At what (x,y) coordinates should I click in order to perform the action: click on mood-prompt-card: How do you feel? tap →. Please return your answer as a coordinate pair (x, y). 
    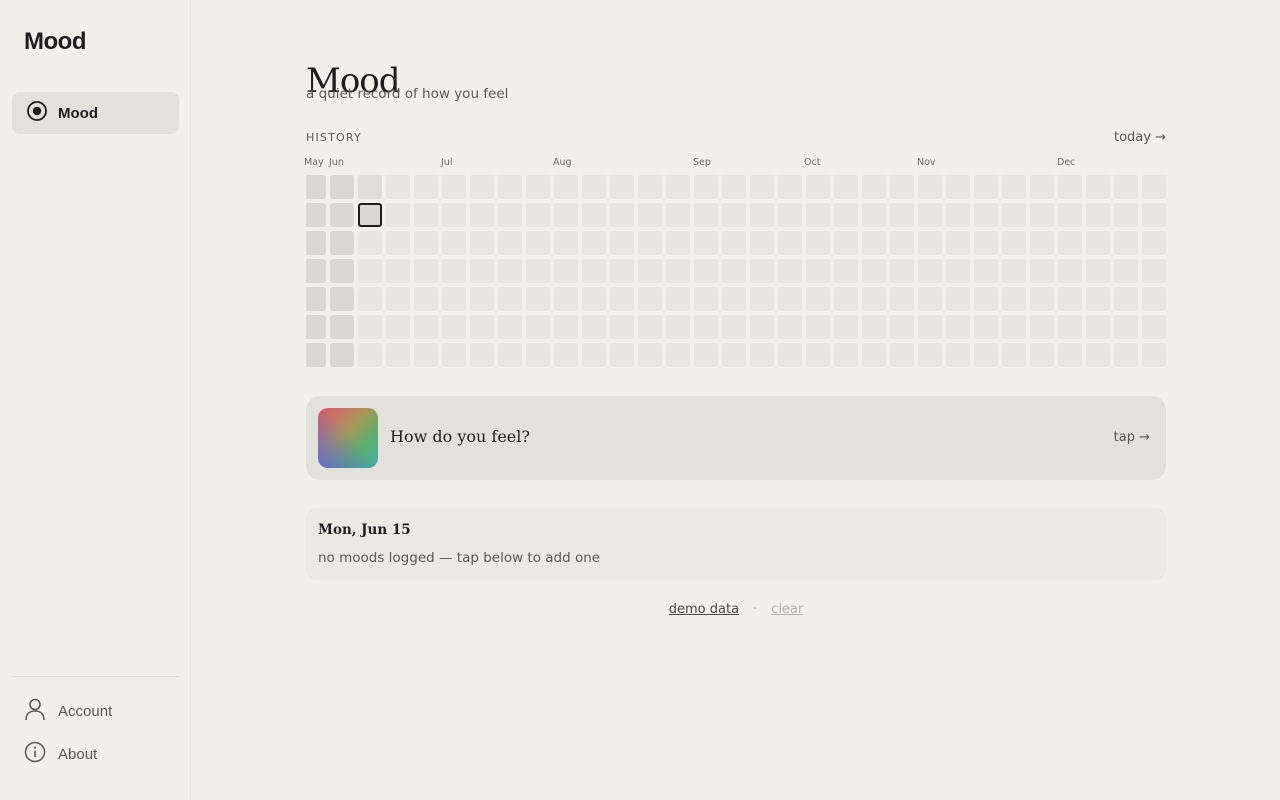
    Looking at the image, I should click on (736, 438).